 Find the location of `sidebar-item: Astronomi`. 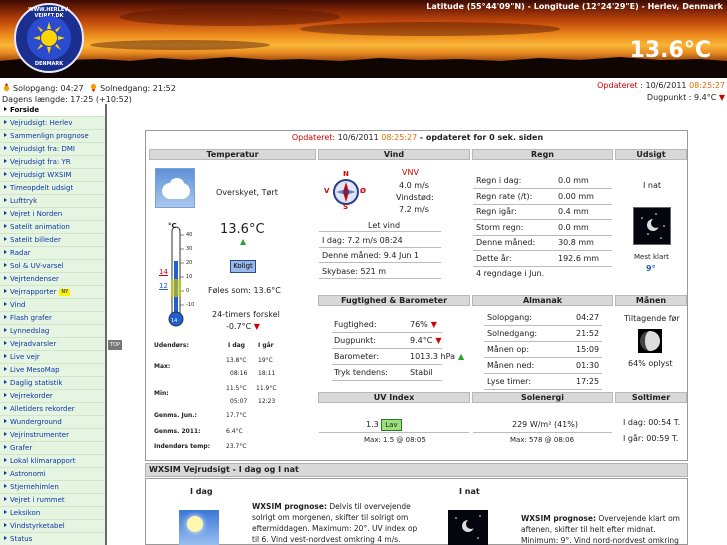

sidebar-item: Astronomi is located at coordinates (52, 474).